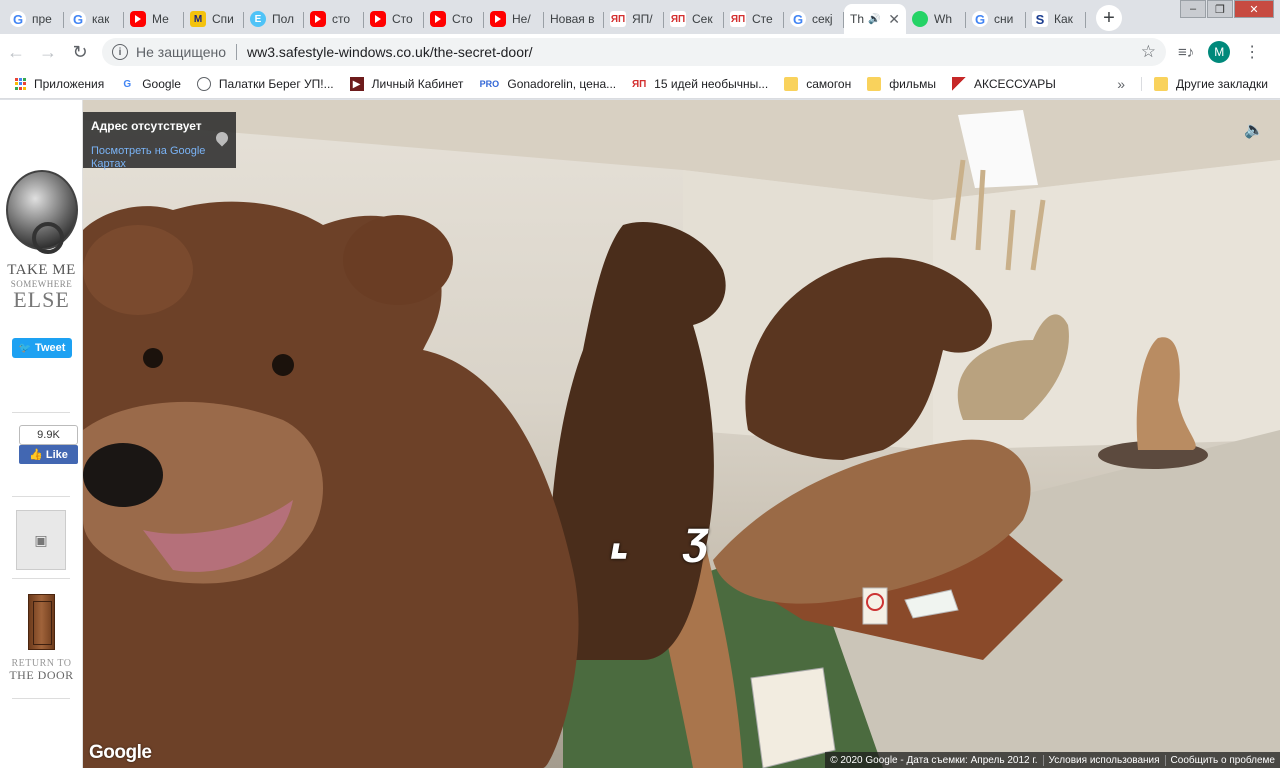  I want to click on info-icon: i, so click(120, 52).